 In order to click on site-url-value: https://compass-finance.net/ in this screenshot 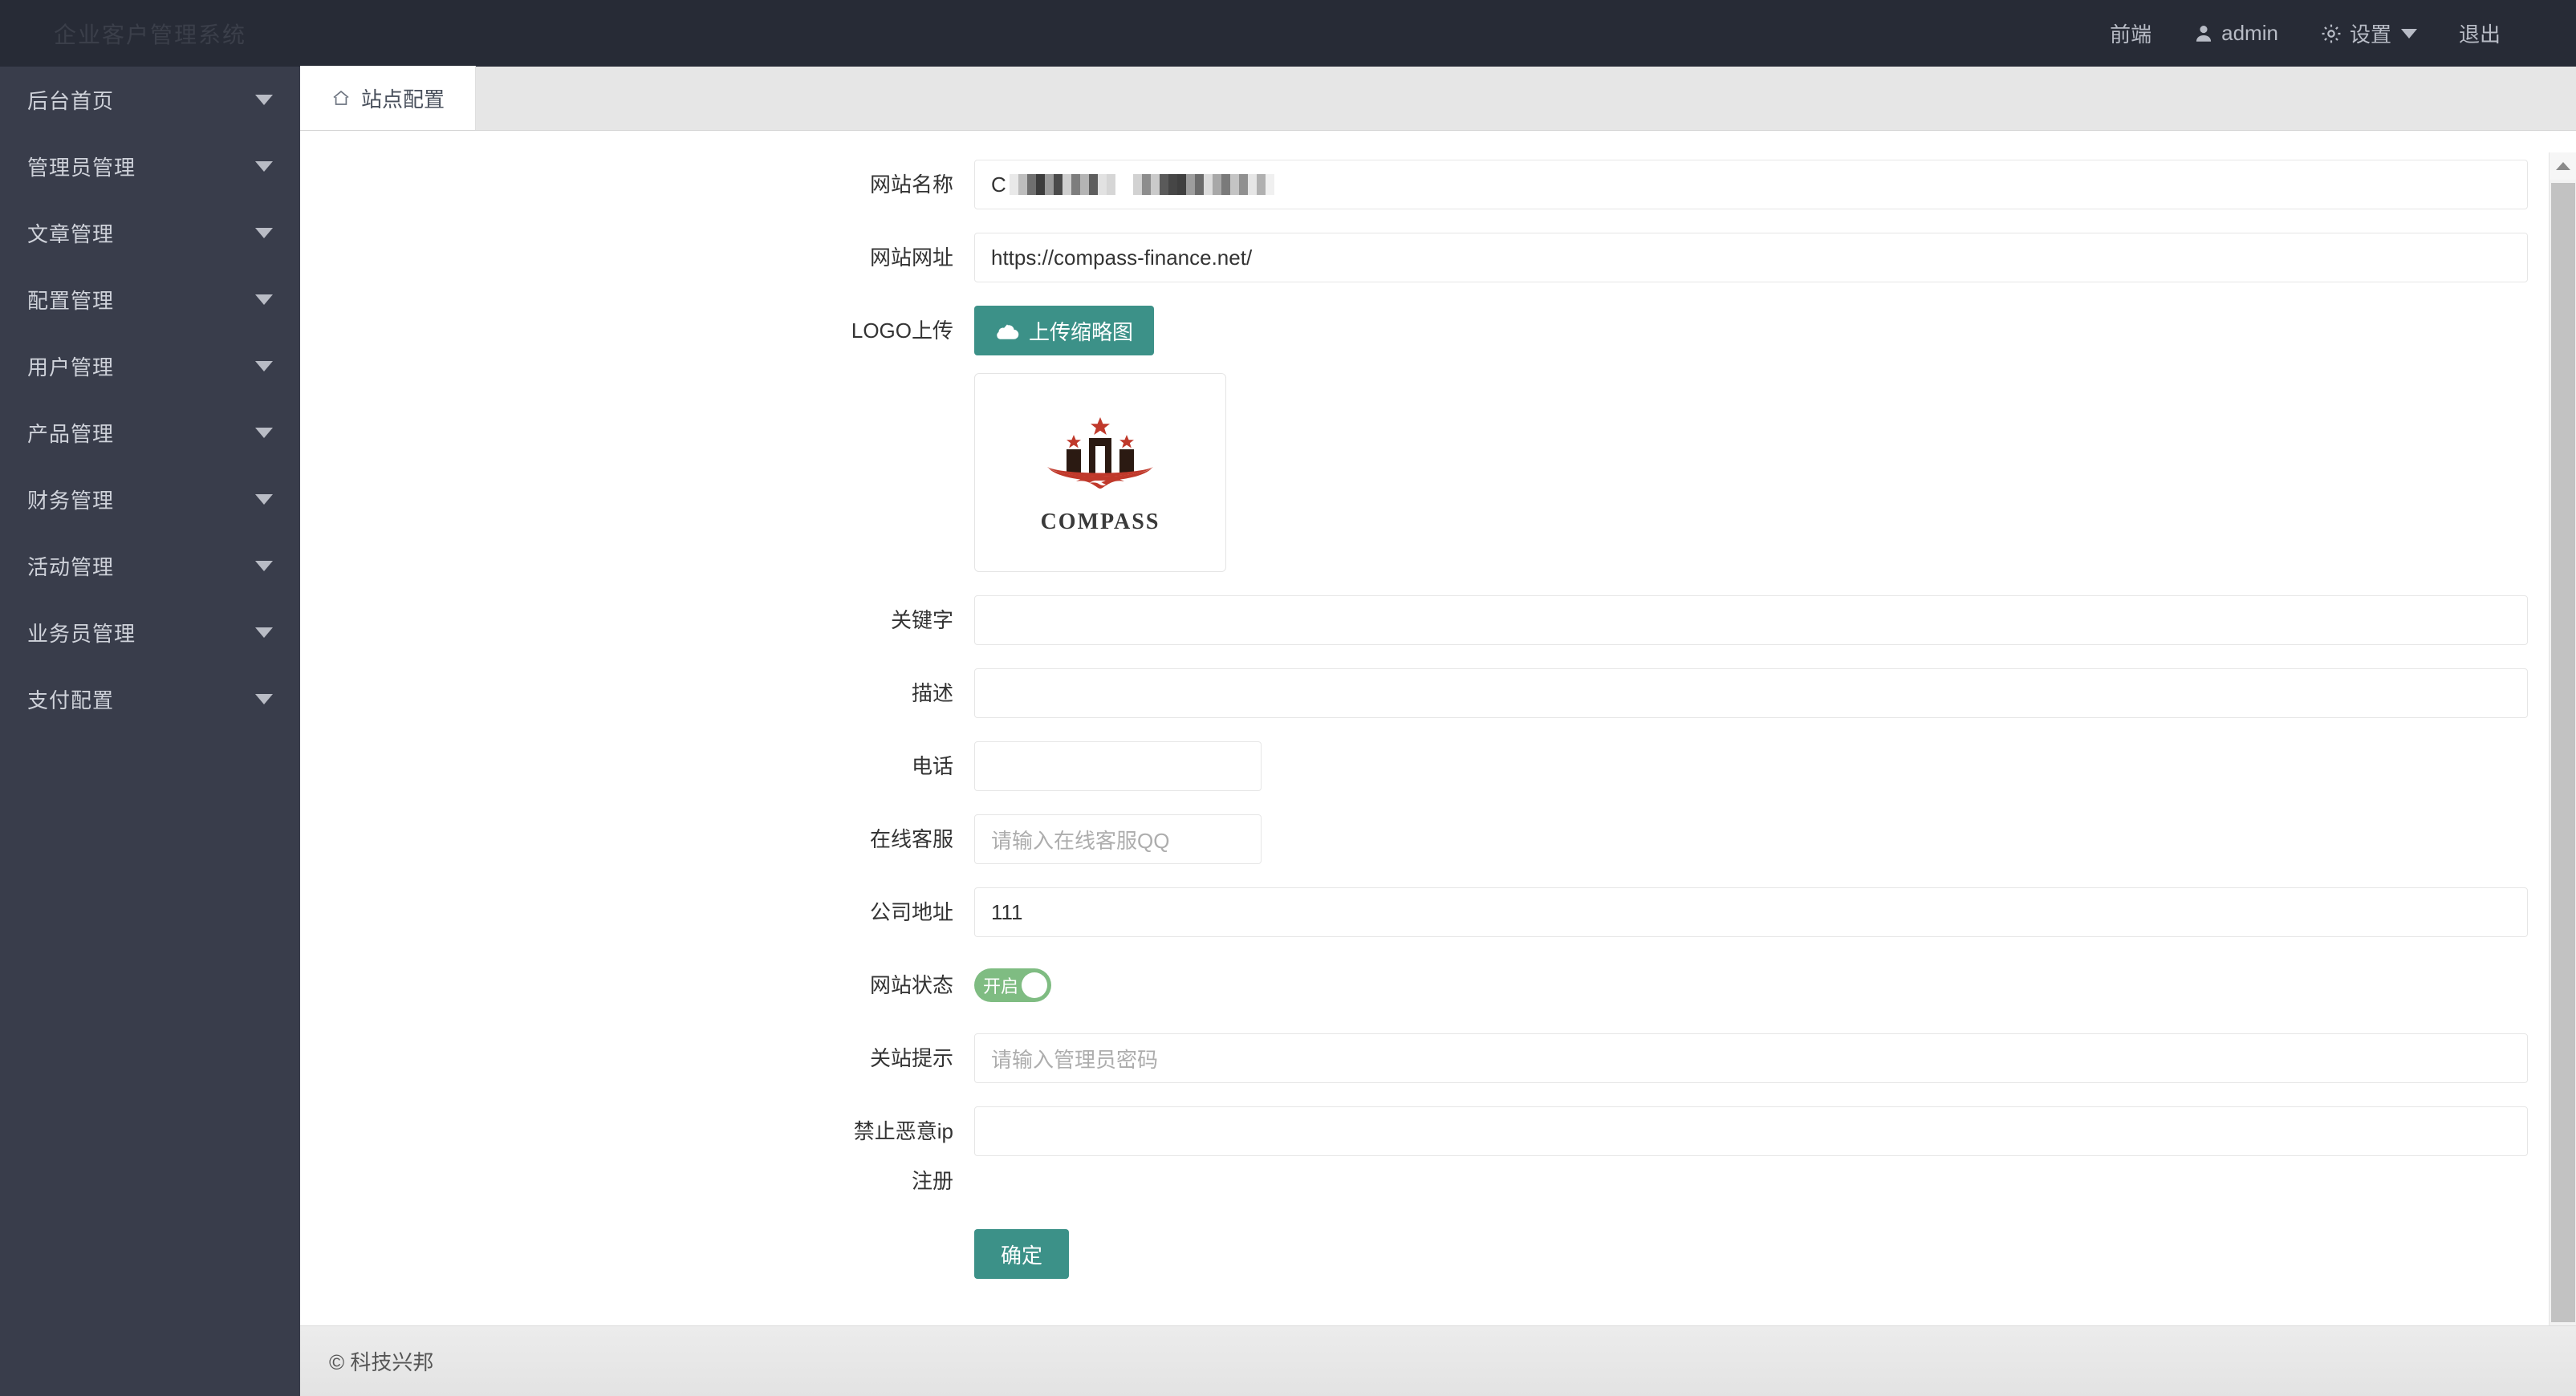, I will do `click(1122, 257)`.